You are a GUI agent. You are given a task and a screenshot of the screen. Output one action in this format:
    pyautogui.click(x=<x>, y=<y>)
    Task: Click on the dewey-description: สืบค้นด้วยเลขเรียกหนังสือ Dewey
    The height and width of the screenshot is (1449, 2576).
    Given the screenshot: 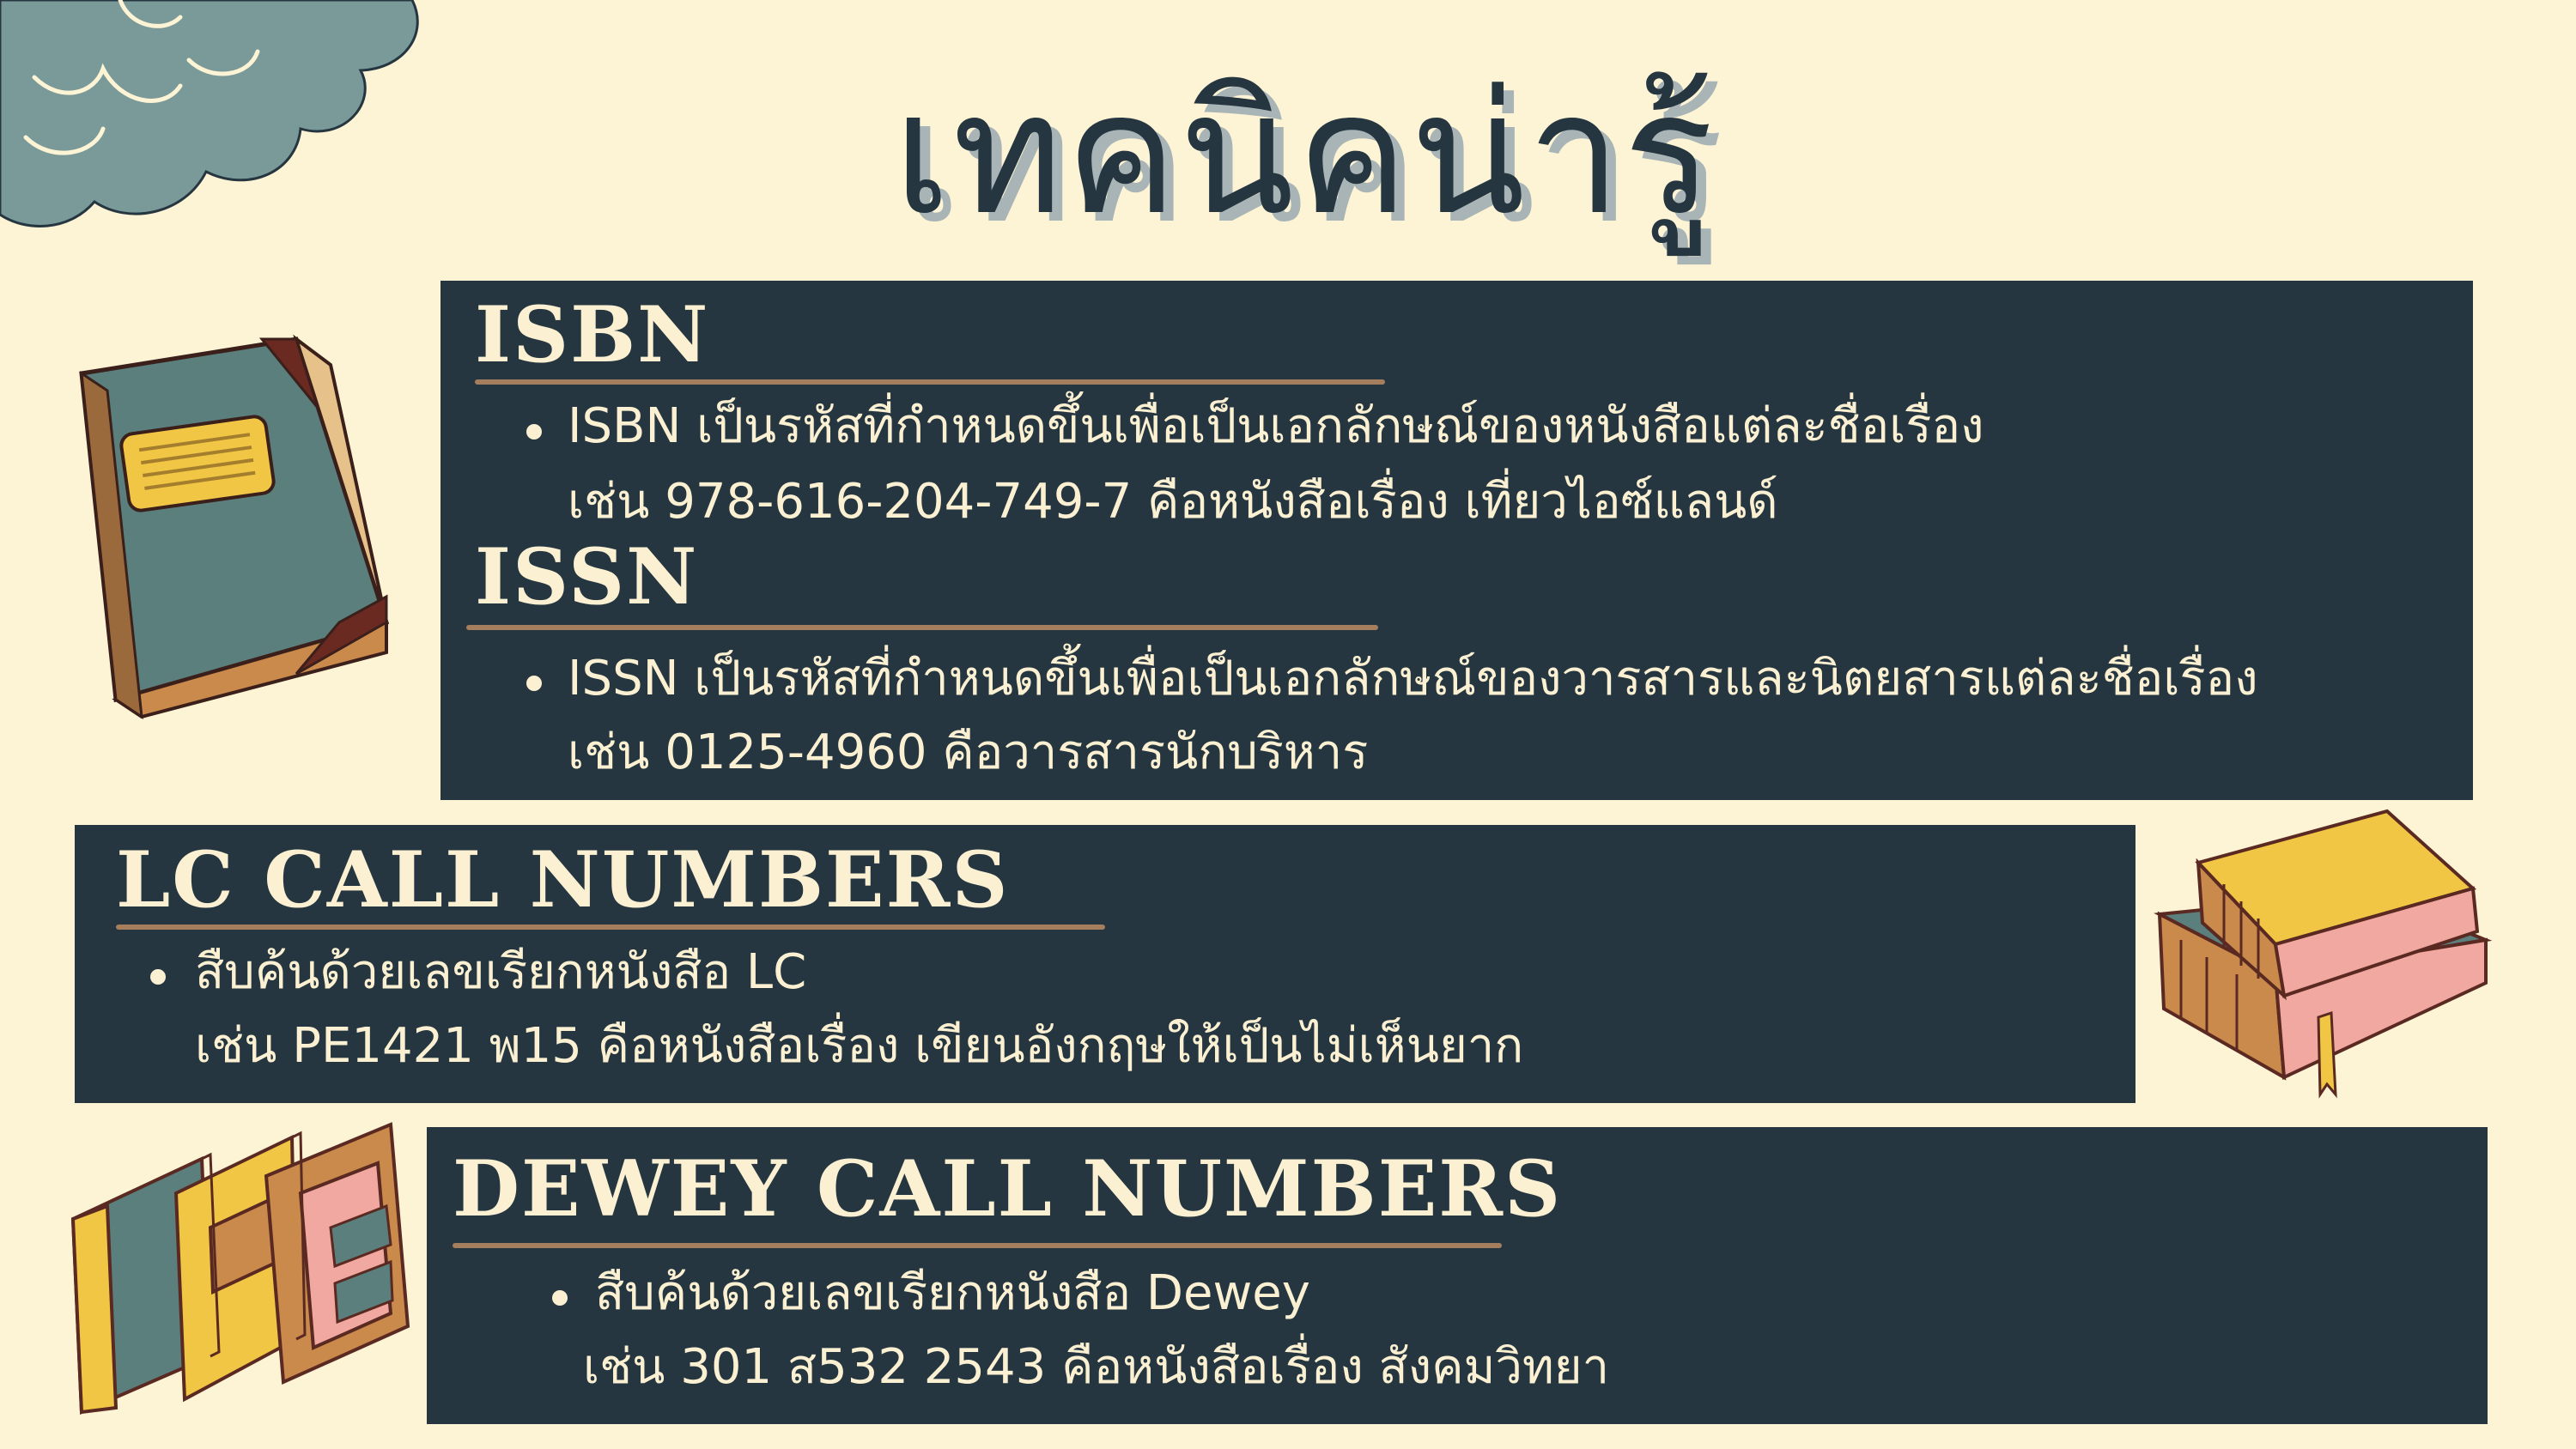 What is the action you would take?
    pyautogui.click(x=952, y=1293)
    